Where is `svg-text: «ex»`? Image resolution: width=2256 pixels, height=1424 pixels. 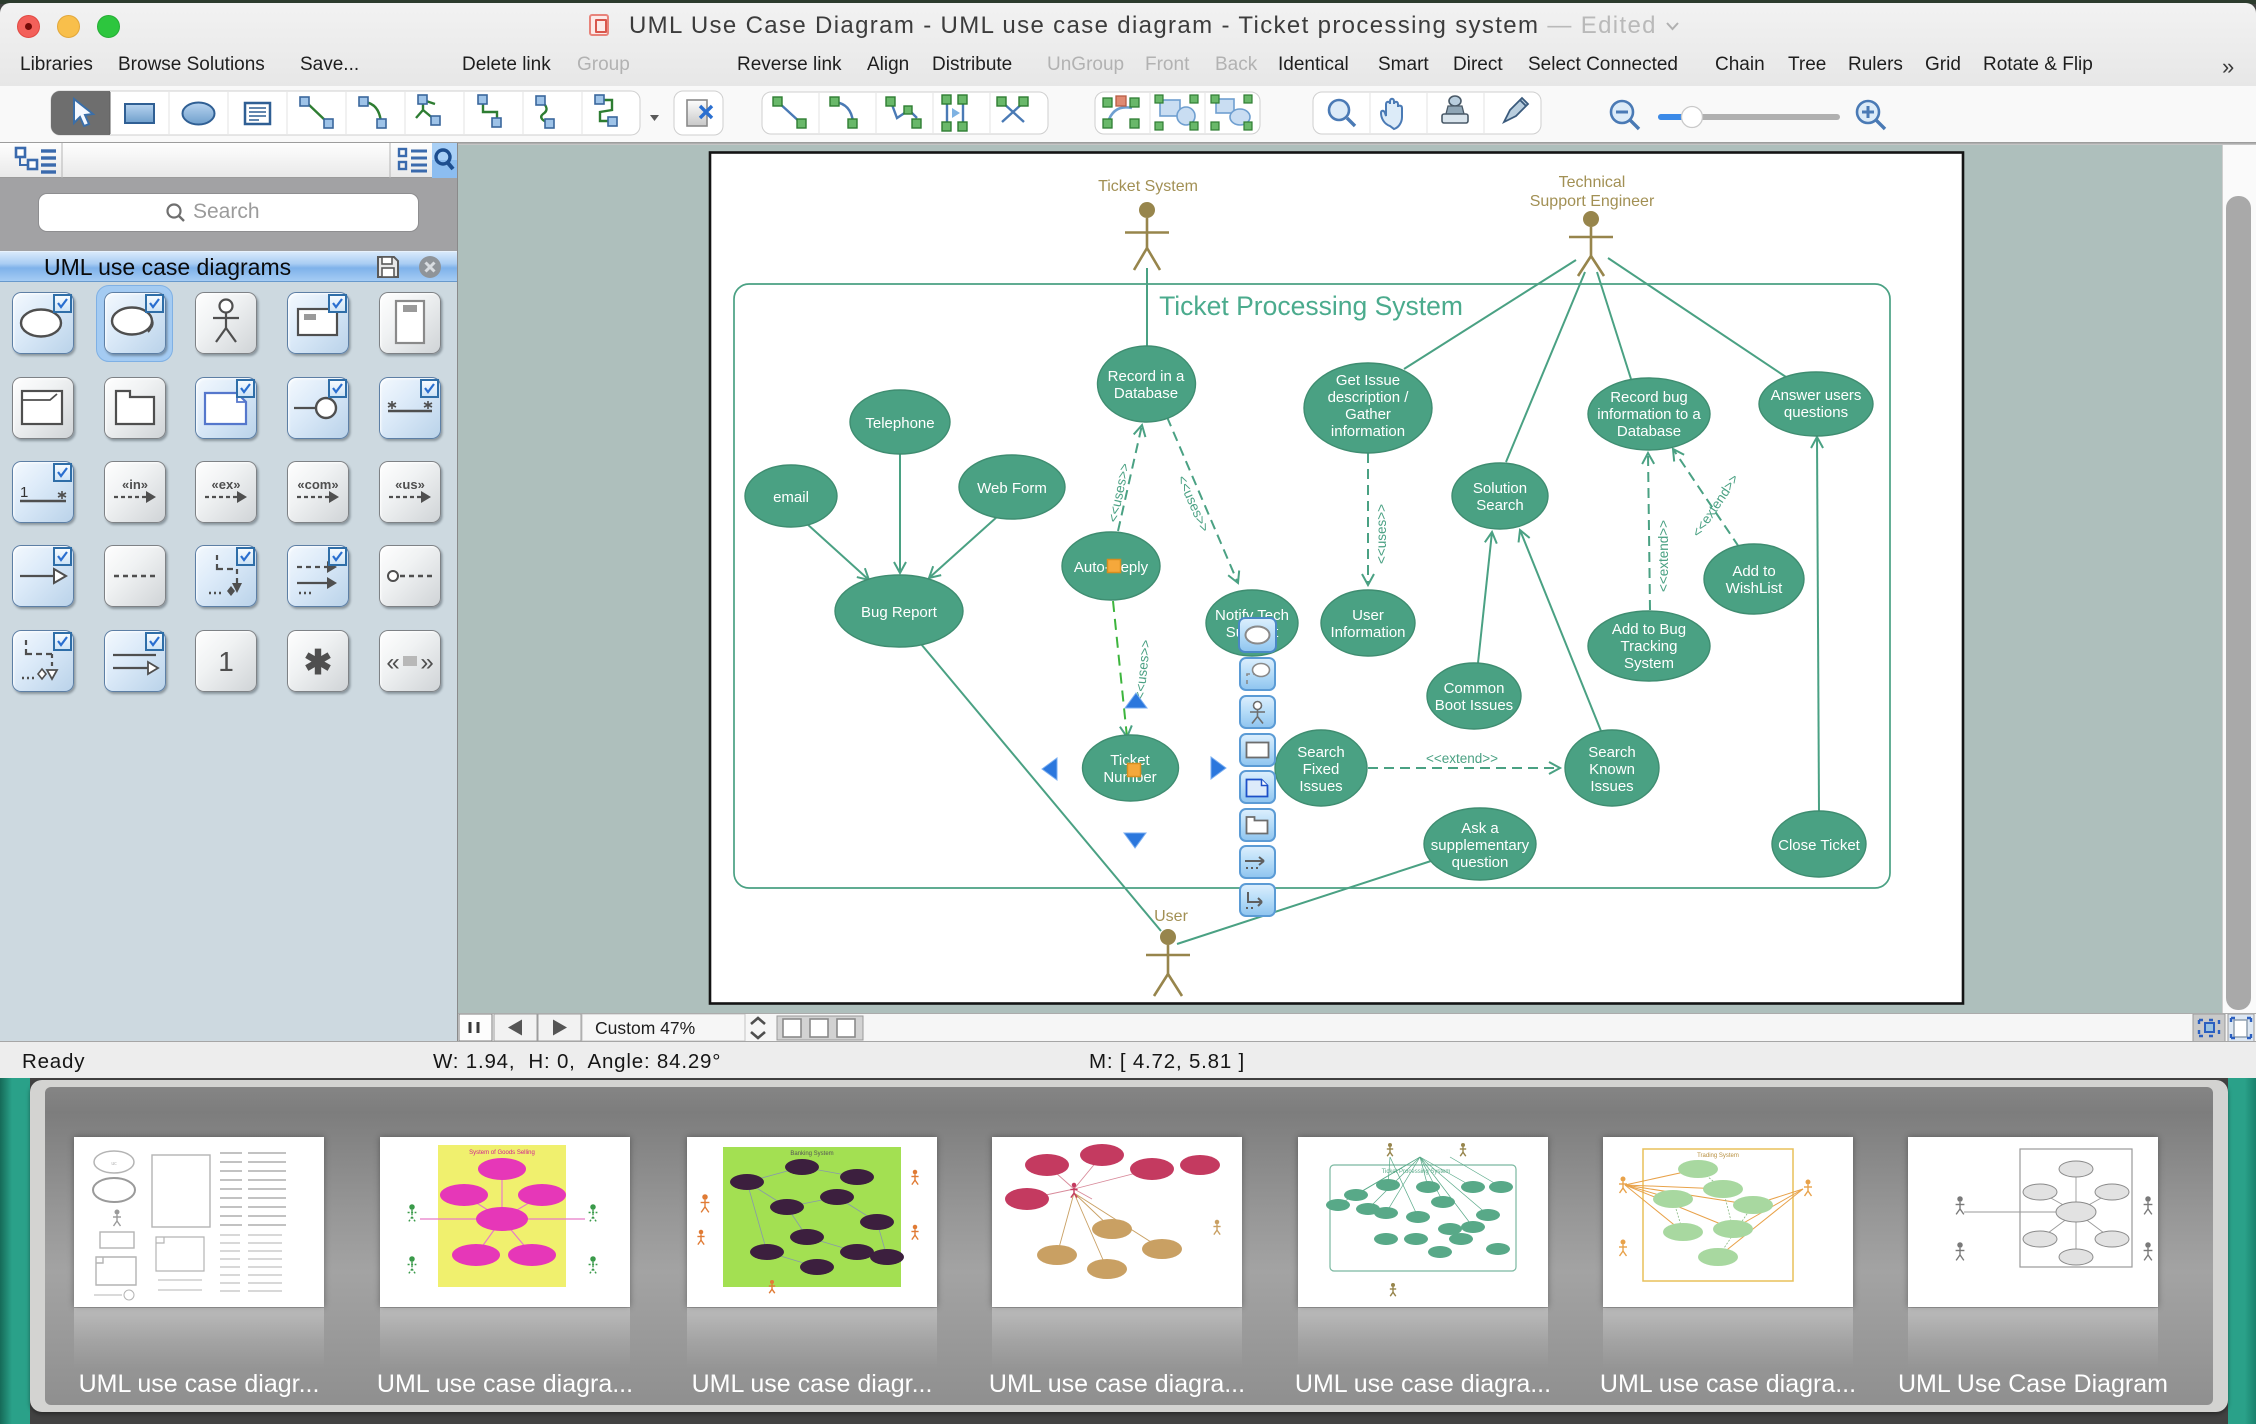
svg-text: «ex» is located at coordinates (226, 484).